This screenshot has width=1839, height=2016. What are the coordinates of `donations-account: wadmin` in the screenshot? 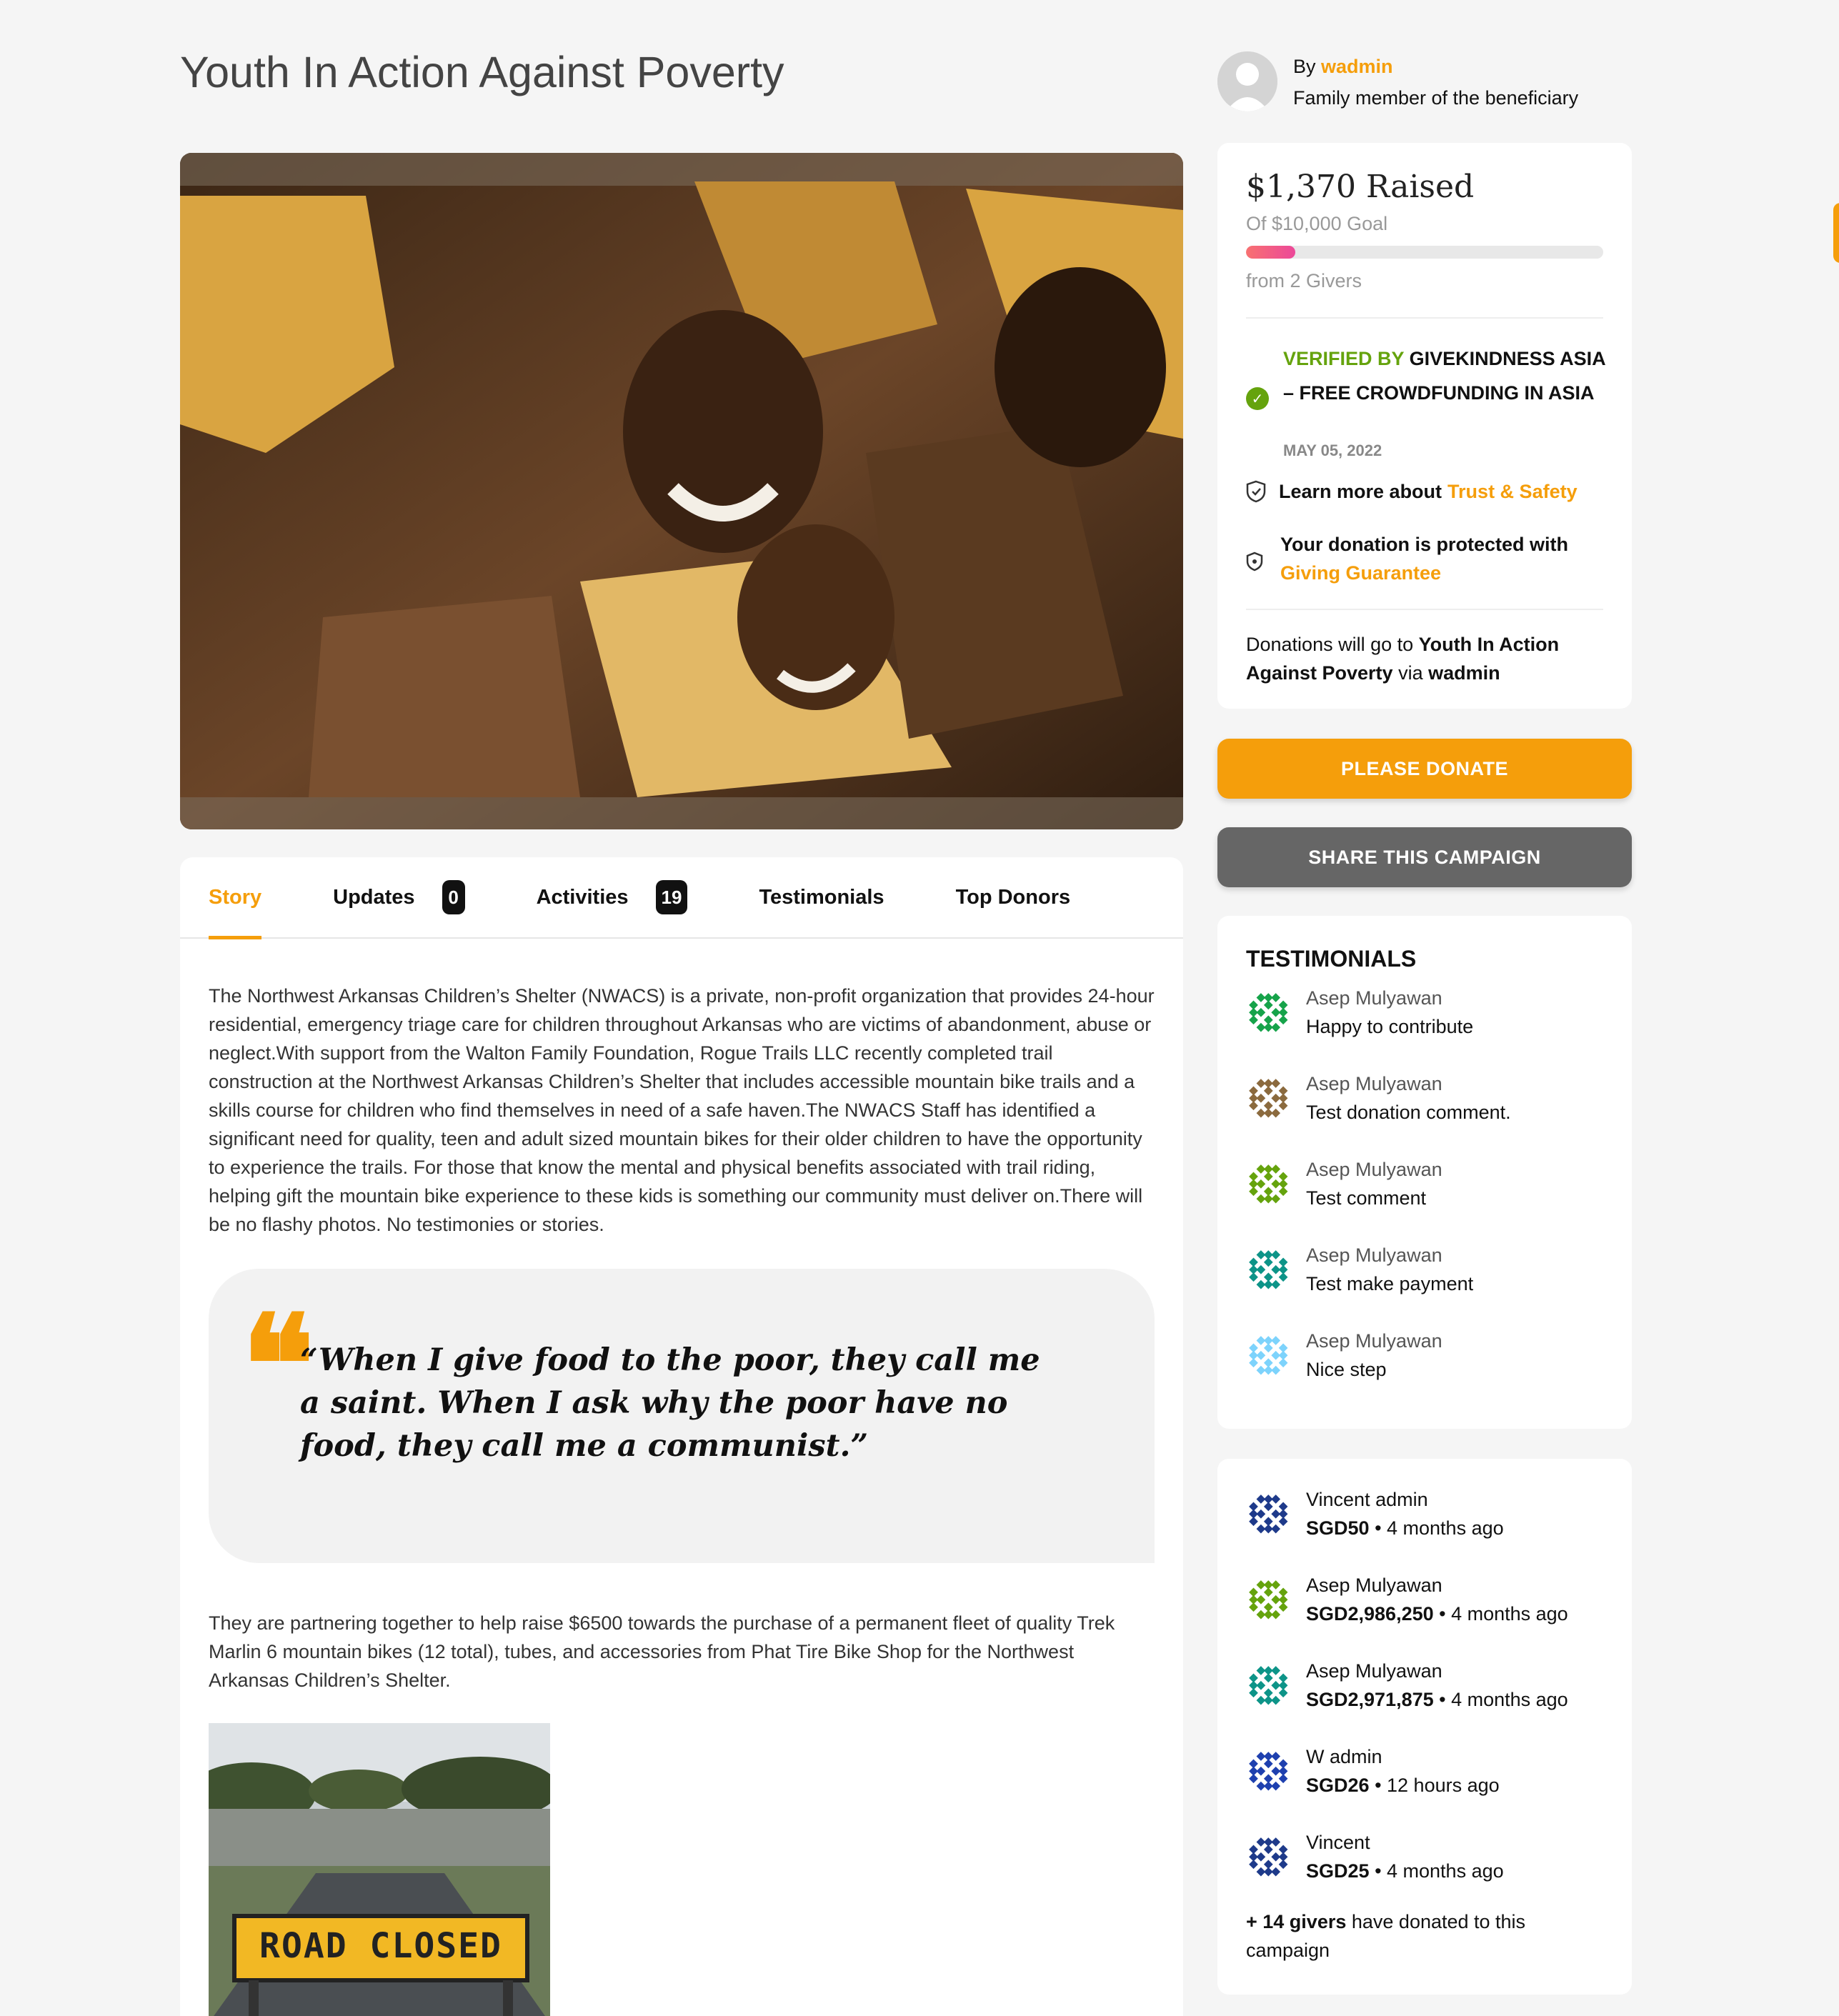 It's located at (1464, 673).